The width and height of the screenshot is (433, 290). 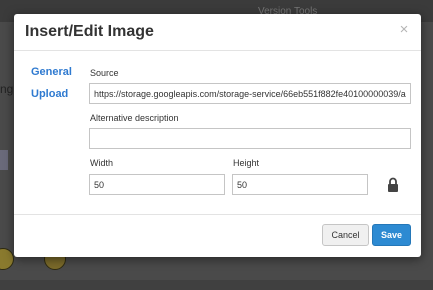 What do you see at coordinates (134, 118) in the screenshot?
I see `alt-description-label: Alternative description` at bounding box center [134, 118].